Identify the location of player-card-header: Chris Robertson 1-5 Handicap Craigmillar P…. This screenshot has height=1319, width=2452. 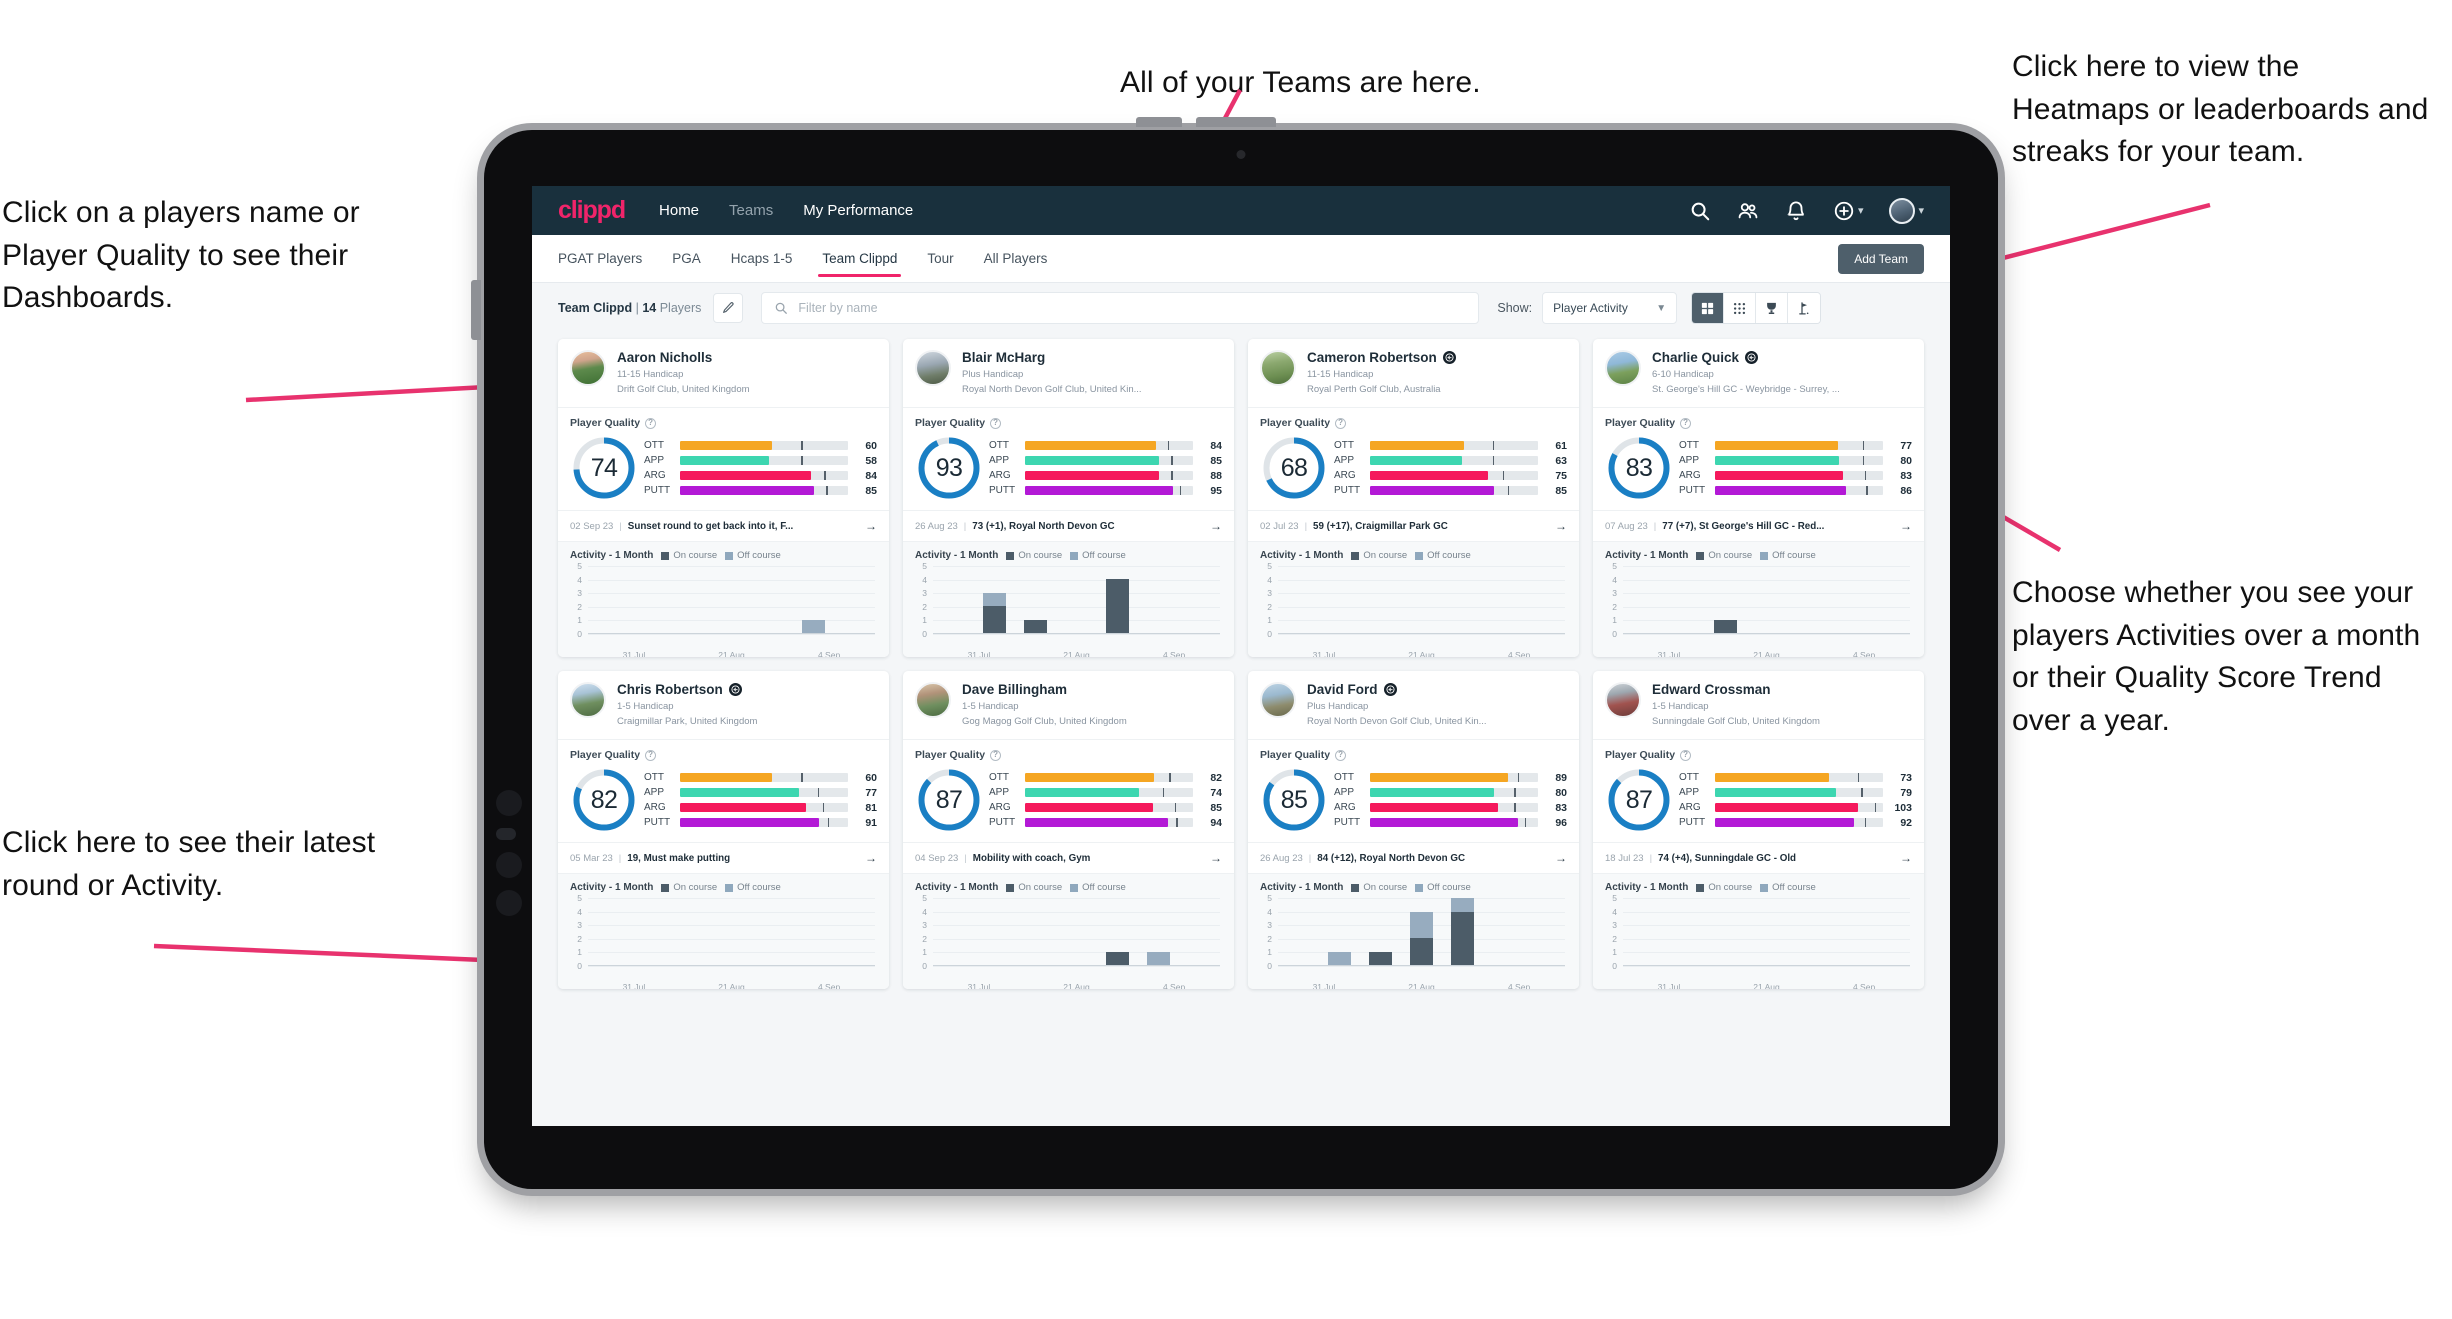
(723, 705).